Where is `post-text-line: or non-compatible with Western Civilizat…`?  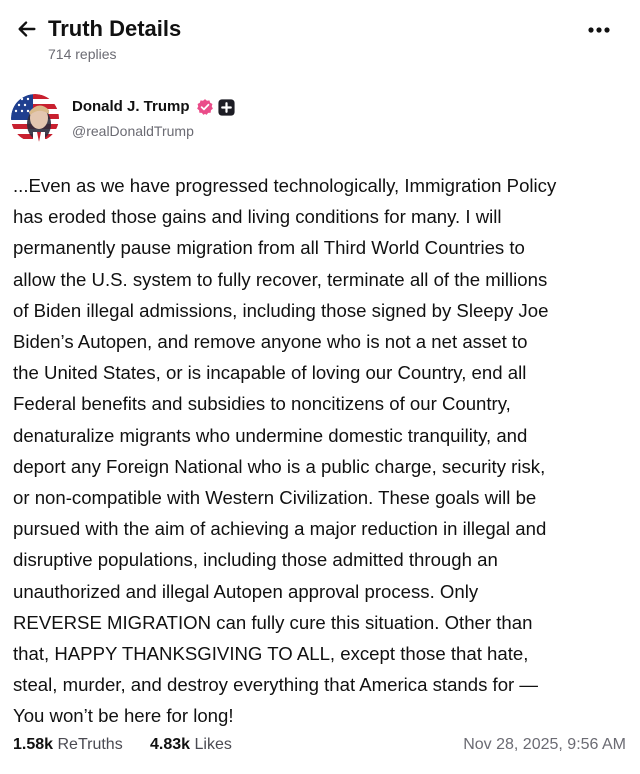 post-text-line: or non-compatible with Western Civilizat… is located at coordinates (275, 498).